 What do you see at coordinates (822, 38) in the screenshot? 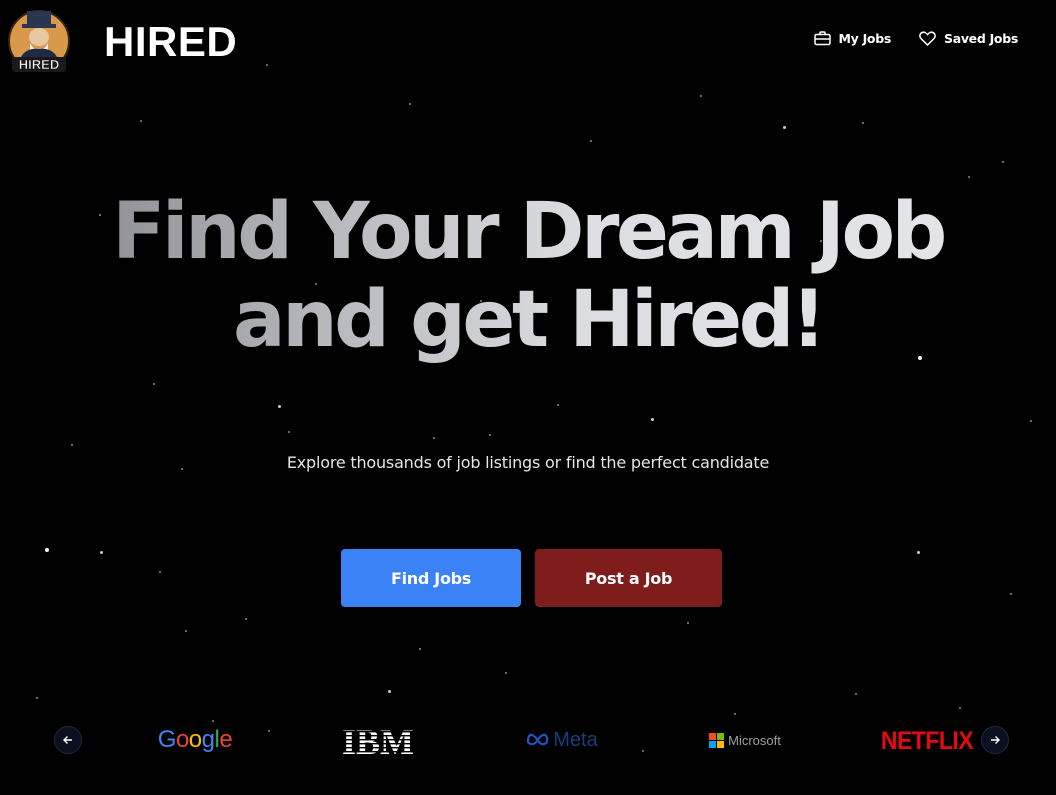
I see `briefcase-icon` at bounding box center [822, 38].